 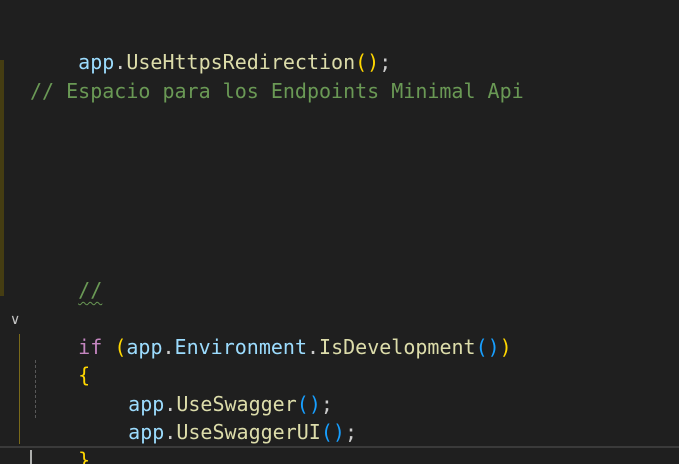 I want to click on method-is-development: IsDevelopment, so click(x=397, y=347).